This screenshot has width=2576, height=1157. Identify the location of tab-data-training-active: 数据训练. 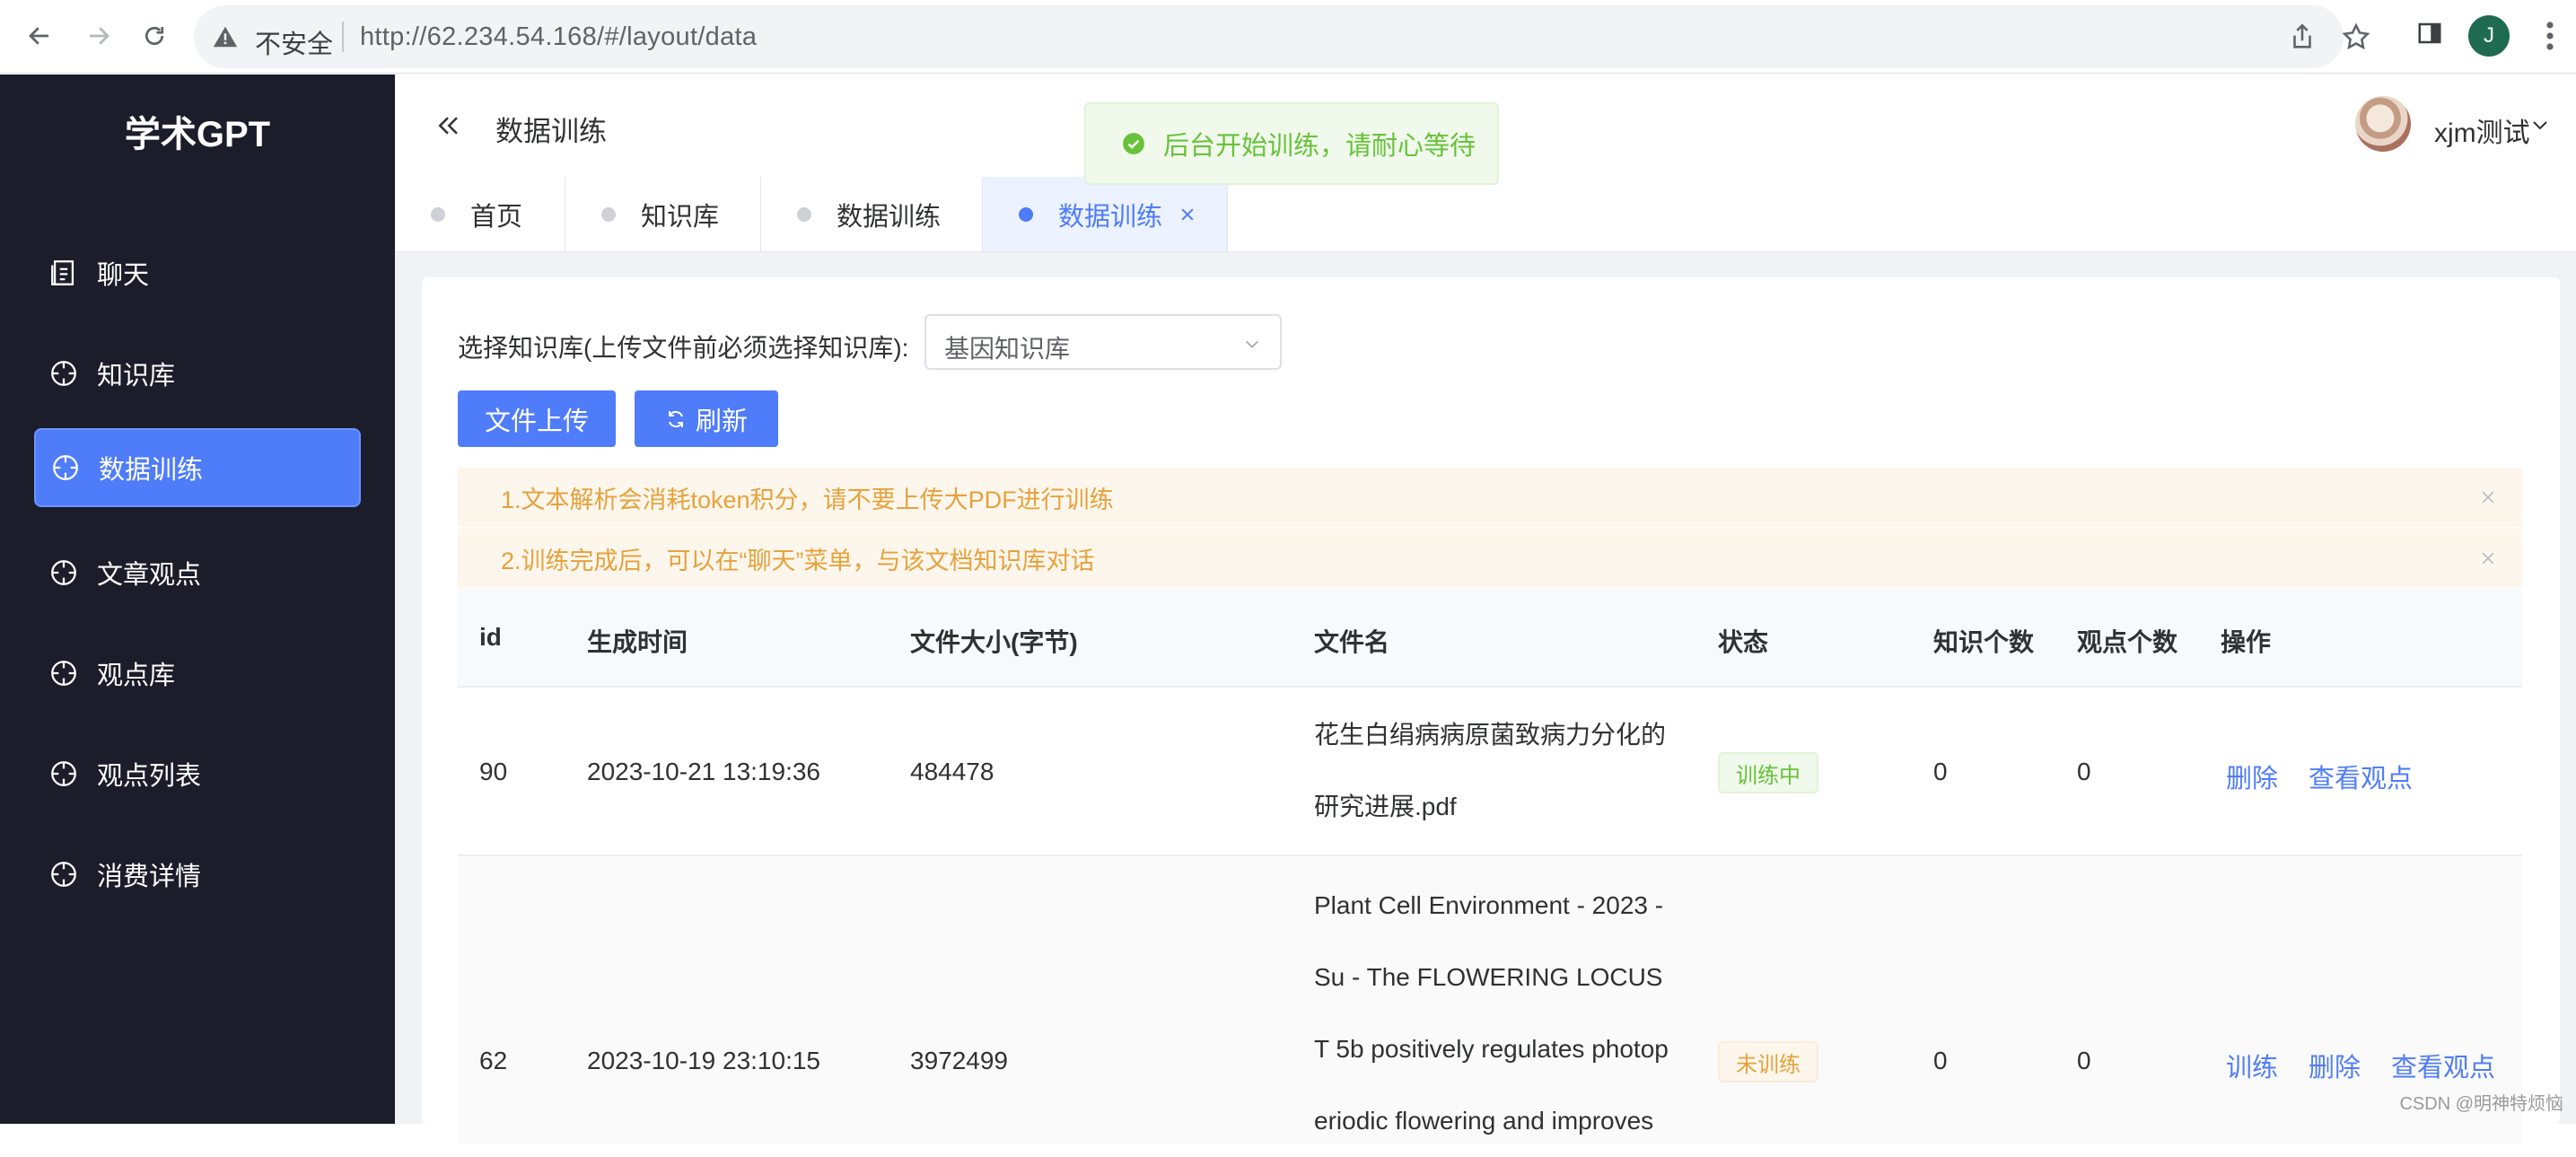
(1105, 214).